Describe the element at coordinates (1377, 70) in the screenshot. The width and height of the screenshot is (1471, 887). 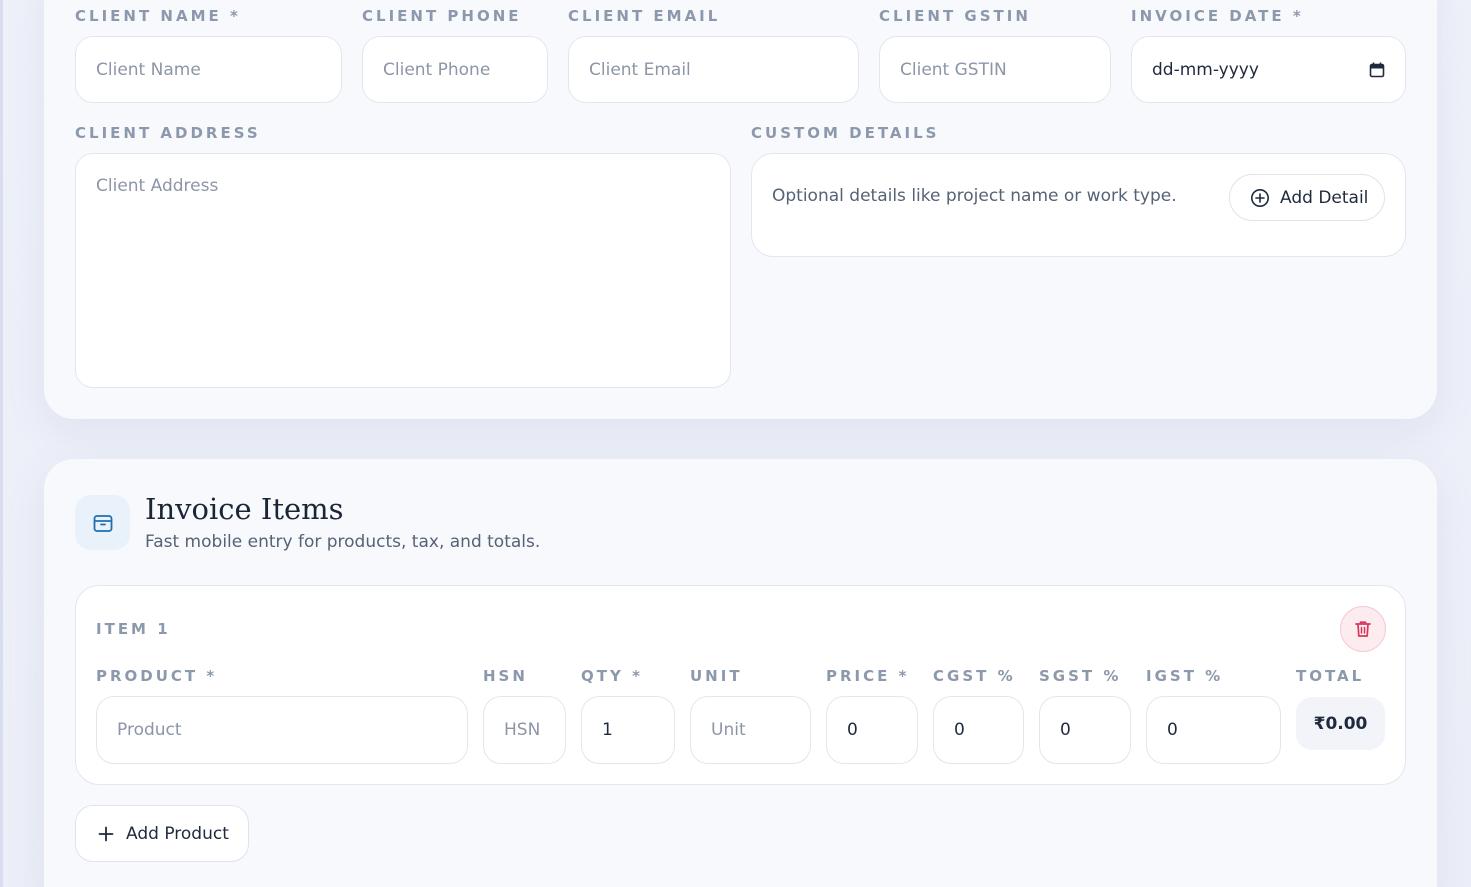
I see `calendar-icon` at that location.